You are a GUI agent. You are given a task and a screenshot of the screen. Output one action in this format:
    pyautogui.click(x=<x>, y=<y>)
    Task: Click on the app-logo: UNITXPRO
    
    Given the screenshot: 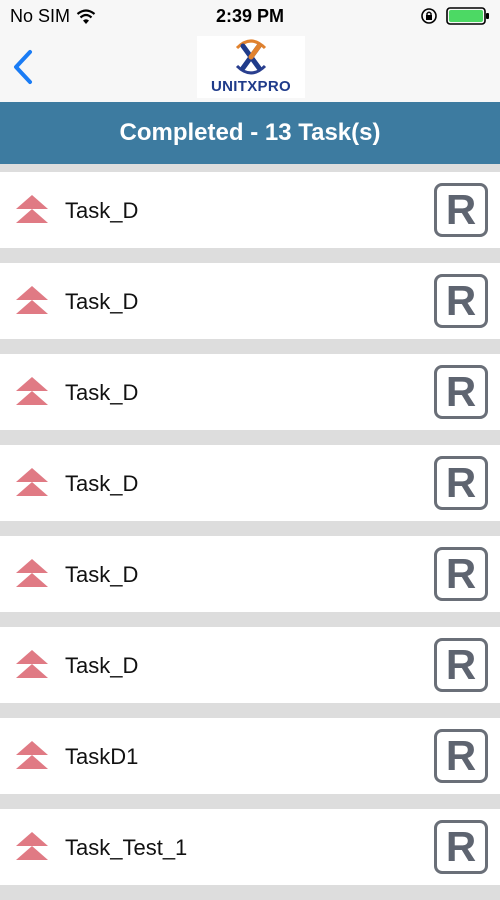 What is the action you would take?
    pyautogui.click(x=251, y=67)
    